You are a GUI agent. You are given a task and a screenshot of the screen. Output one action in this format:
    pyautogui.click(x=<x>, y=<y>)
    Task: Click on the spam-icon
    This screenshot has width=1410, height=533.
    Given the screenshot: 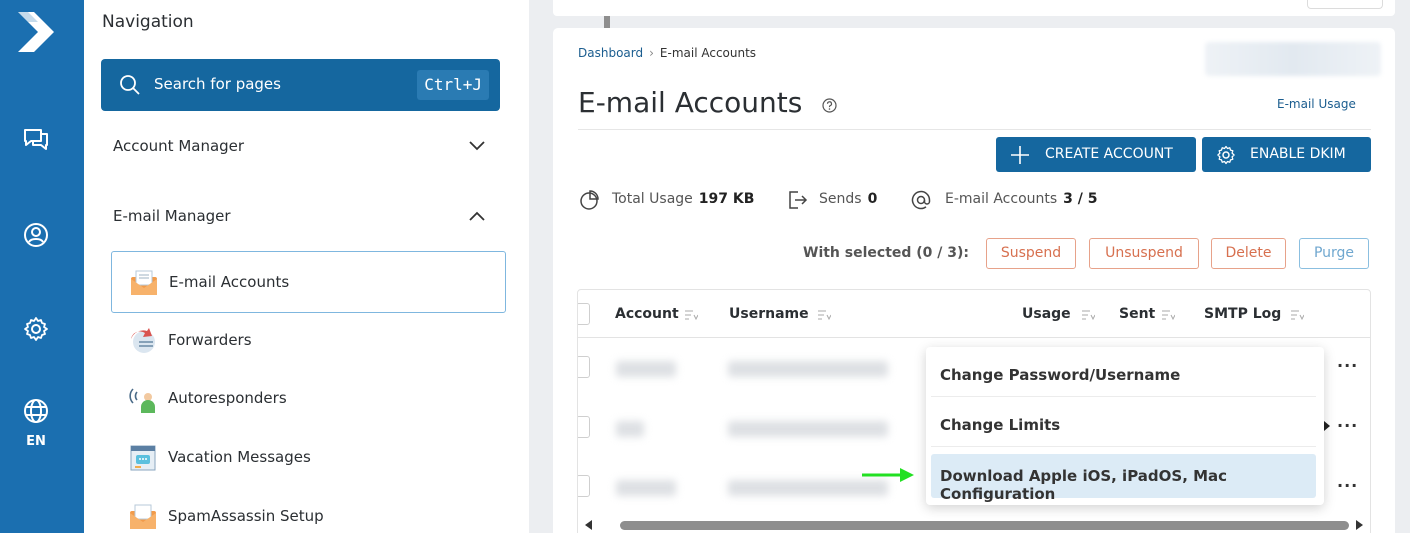 What is the action you would take?
    pyautogui.click(x=143, y=516)
    